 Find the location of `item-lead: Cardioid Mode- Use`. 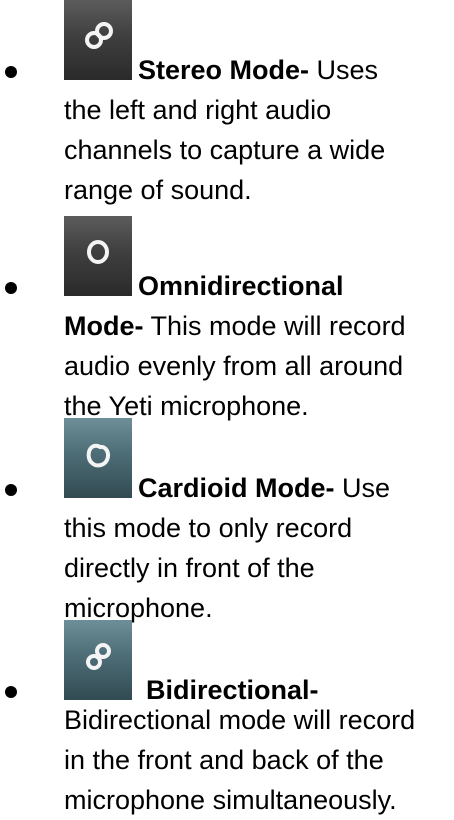

item-lead: Cardioid Mode- Use is located at coordinates (264, 488).